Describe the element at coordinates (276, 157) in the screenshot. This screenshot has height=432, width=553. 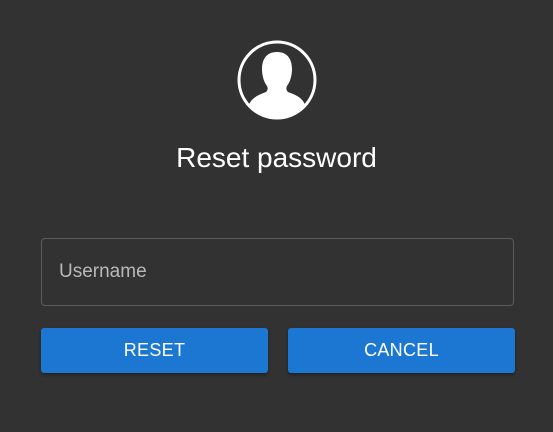
I see `page-title: Reset password` at that location.